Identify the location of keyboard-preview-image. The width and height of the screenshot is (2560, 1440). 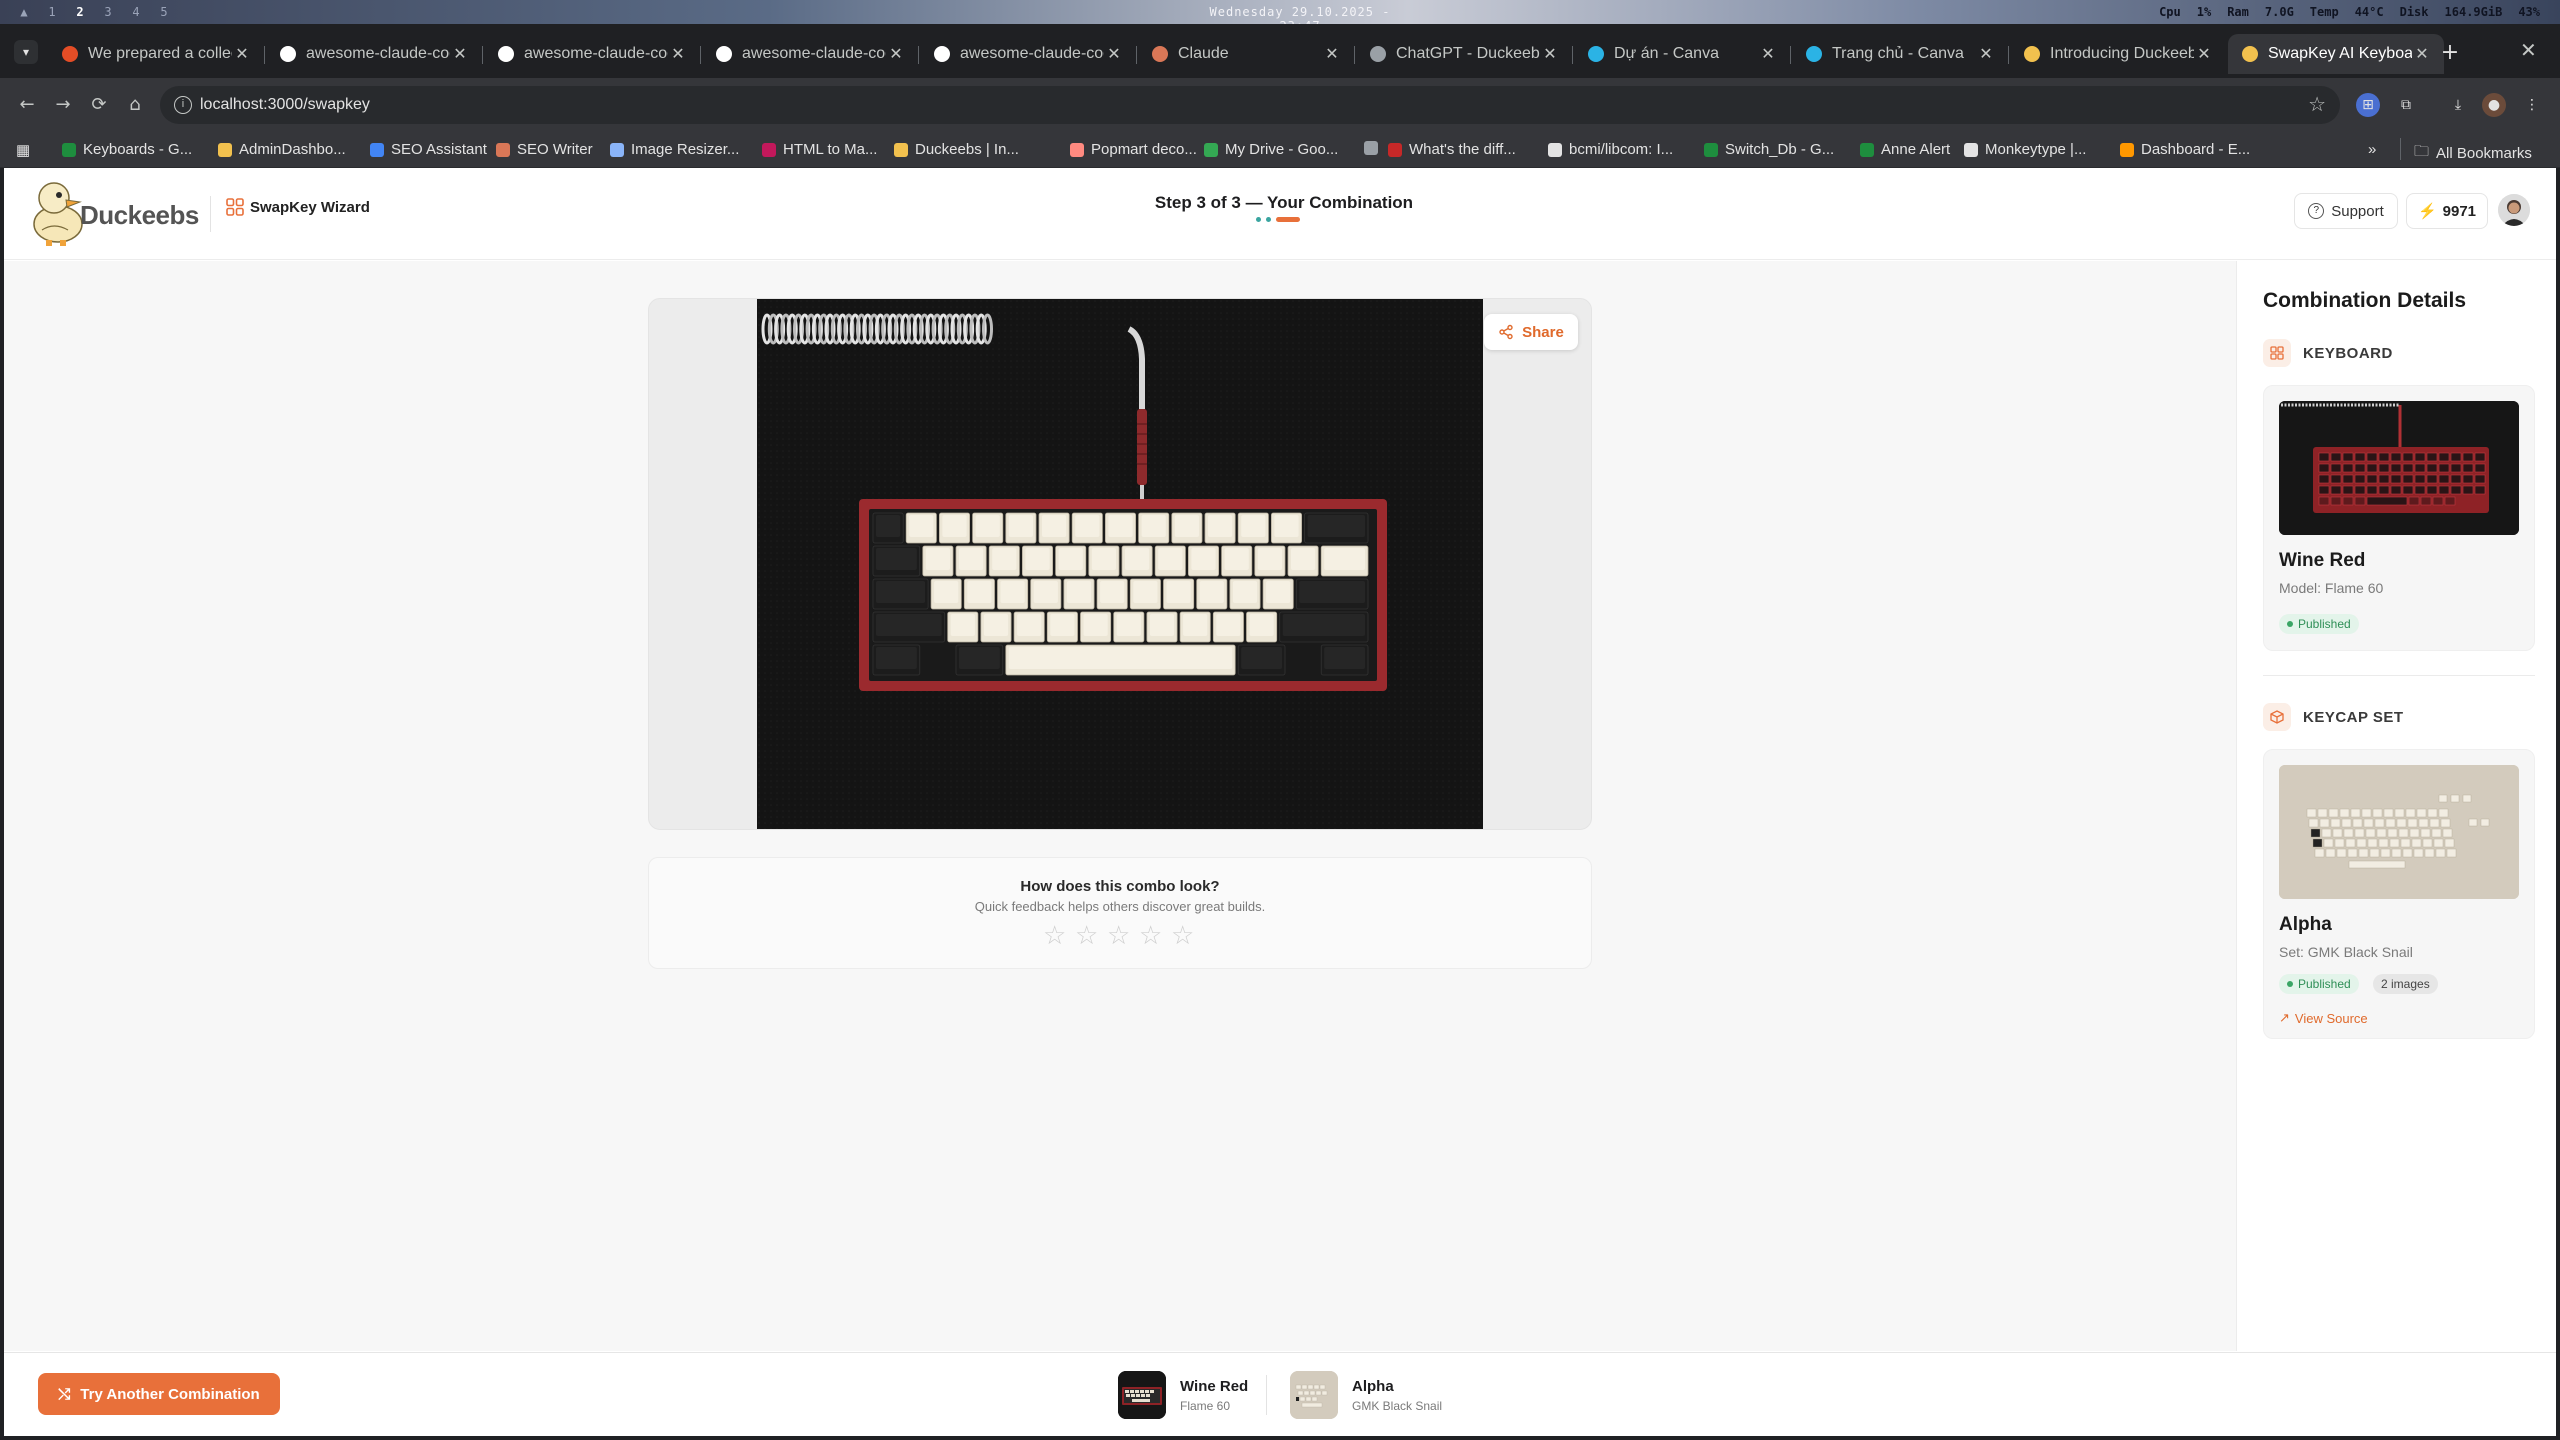
(1120, 564).